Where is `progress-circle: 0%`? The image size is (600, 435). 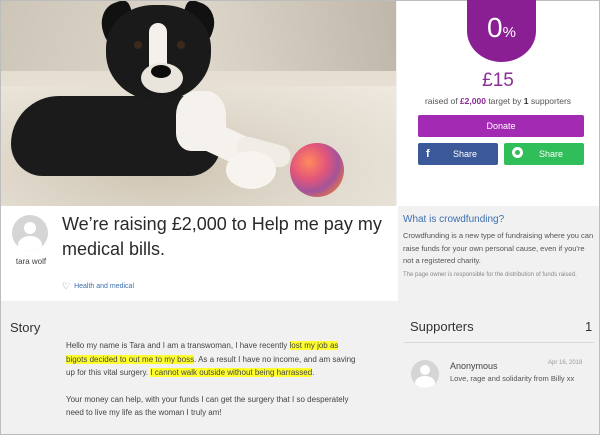 progress-circle: 0% is located at coordinates (501, 31).